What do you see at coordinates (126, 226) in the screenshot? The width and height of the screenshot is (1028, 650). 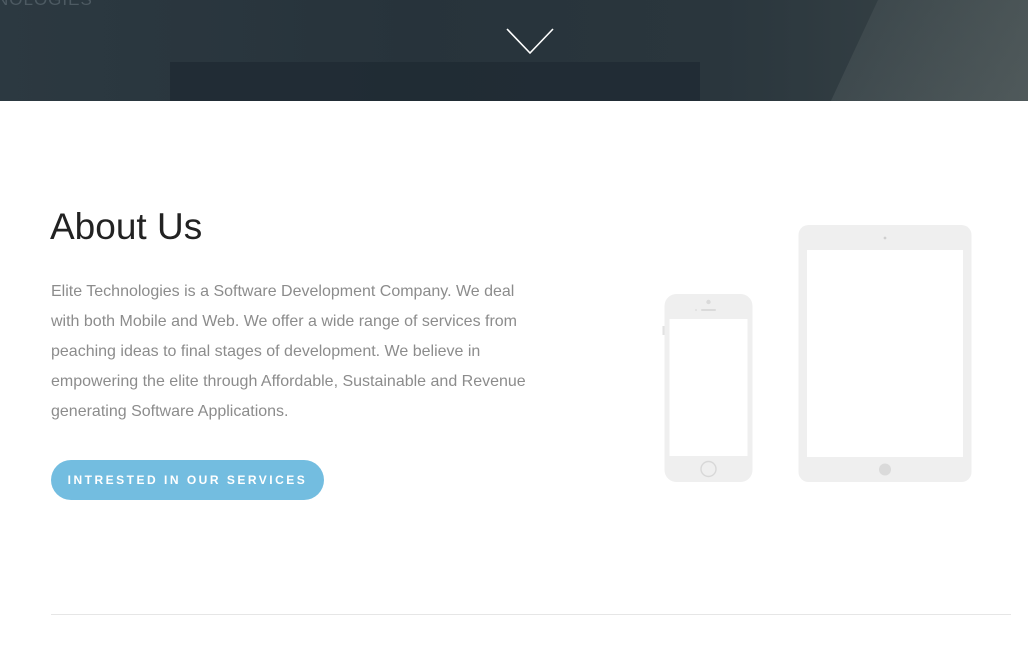 I see `about-title: About Us` at bounding box center [126, 226].